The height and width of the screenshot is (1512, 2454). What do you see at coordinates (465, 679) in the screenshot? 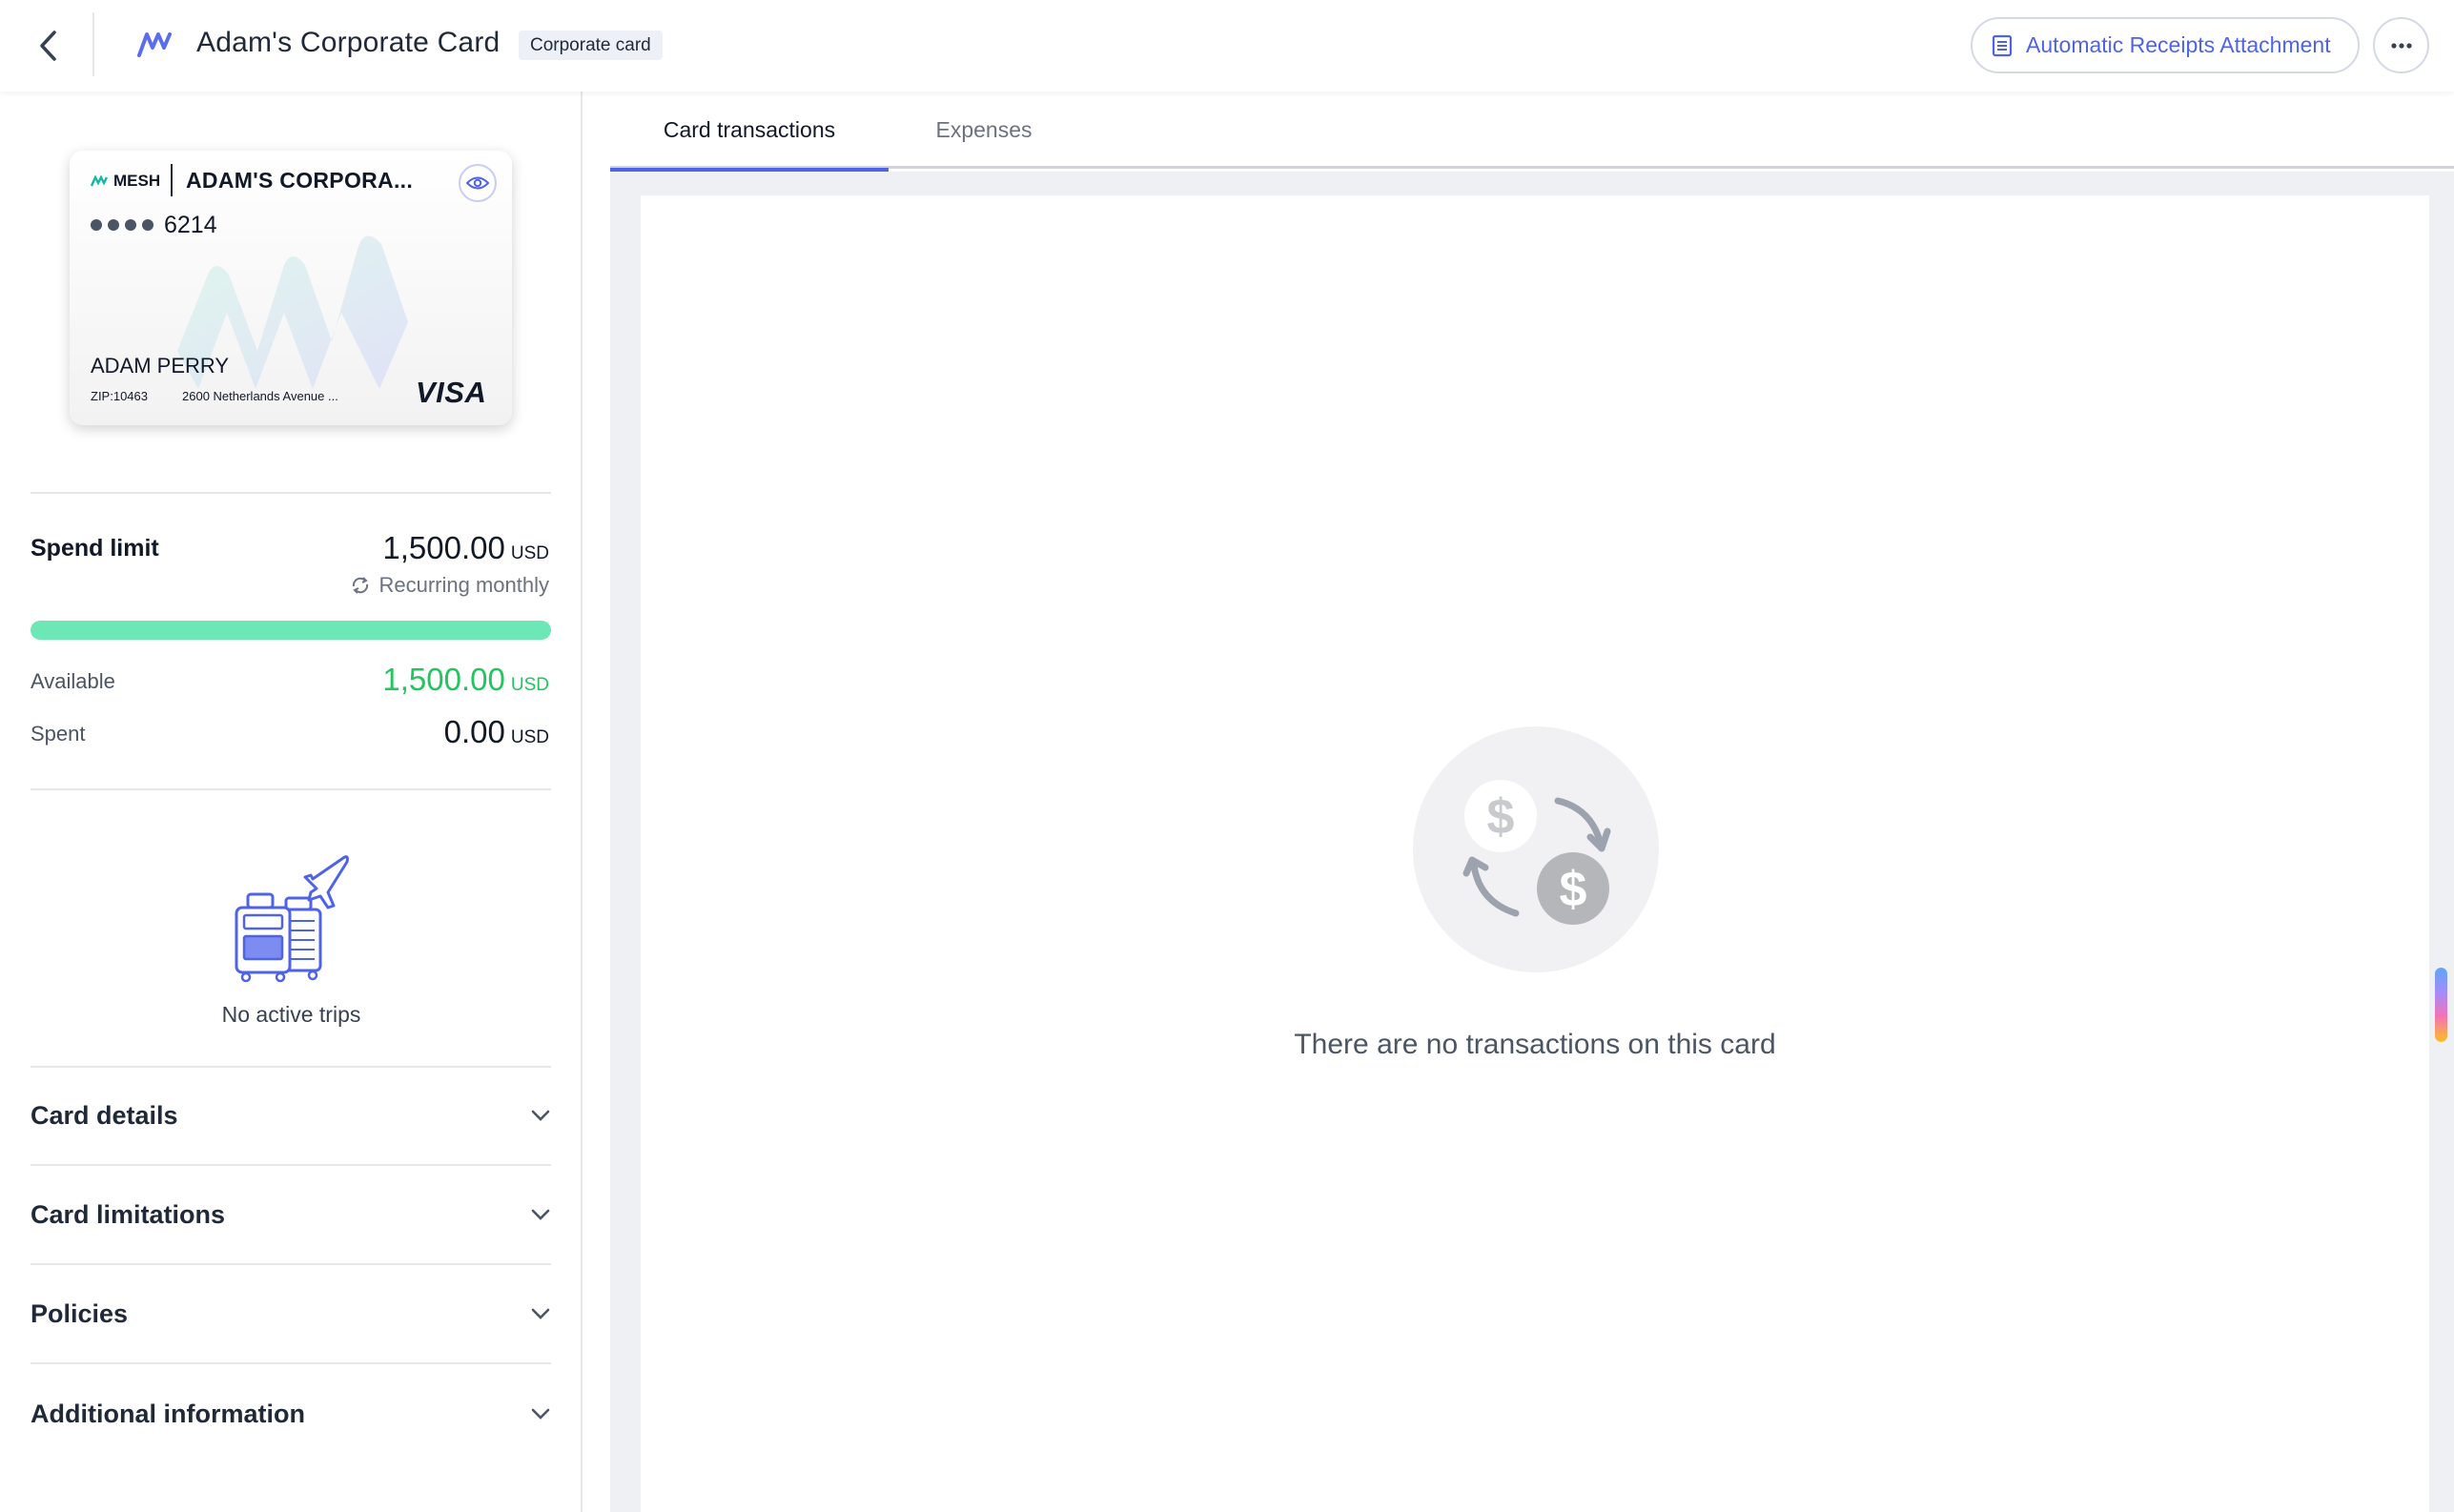
I see `available-amount: 1,500.00 USD` at bounding box center [465, 679].